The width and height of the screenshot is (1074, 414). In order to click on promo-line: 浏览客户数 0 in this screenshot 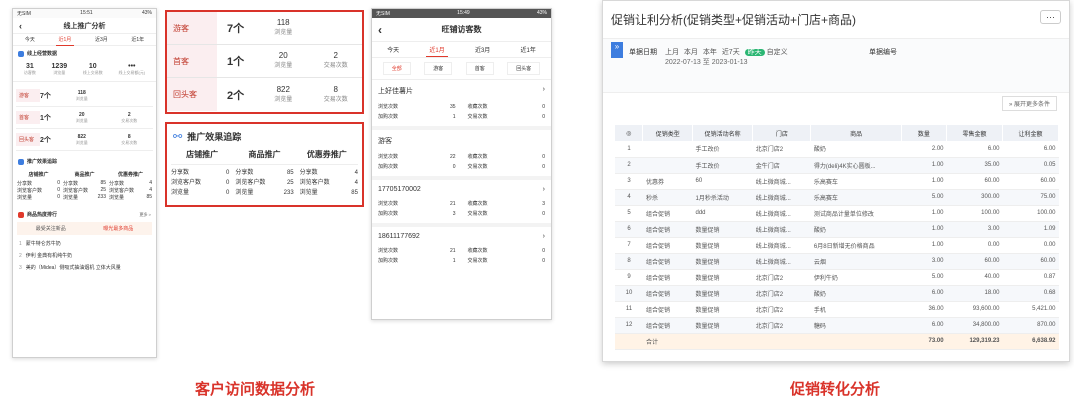, I will do `click(38, 190)`.